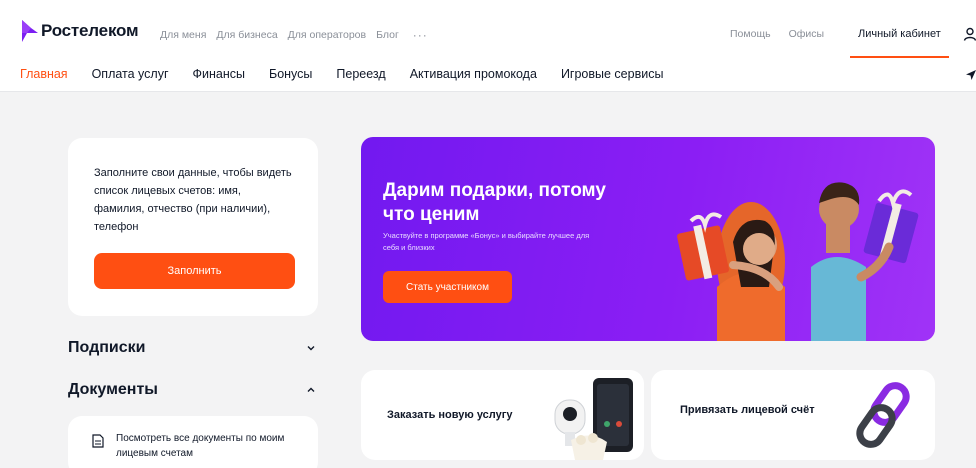 The image size is (976, 468). What do you see at coordinates (447, 287) in the screenshot?
I see `join-program-button: Стать участником` at bounding box center [447, 287].